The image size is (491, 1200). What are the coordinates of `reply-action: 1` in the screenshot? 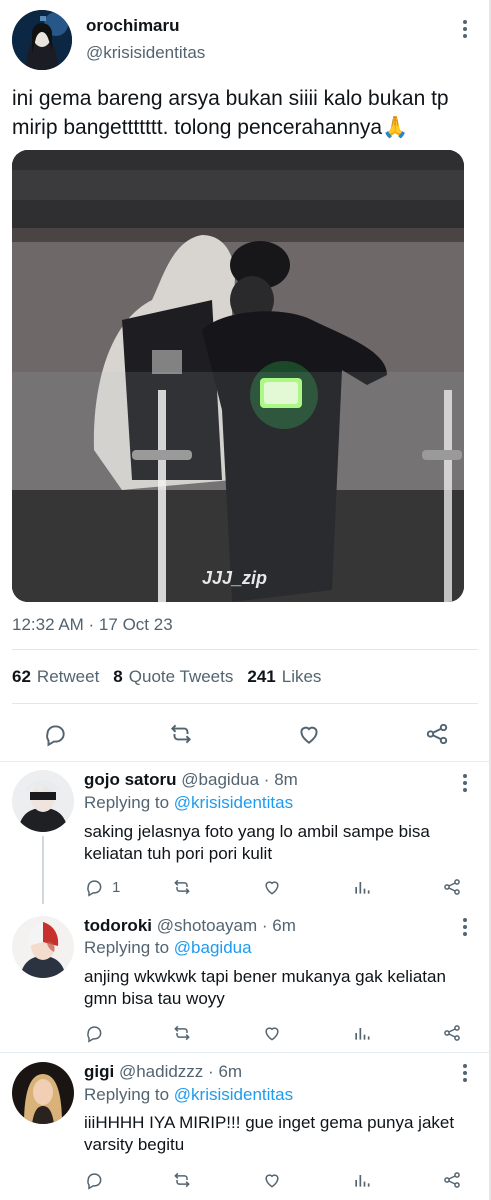 It's located at (102, 887).